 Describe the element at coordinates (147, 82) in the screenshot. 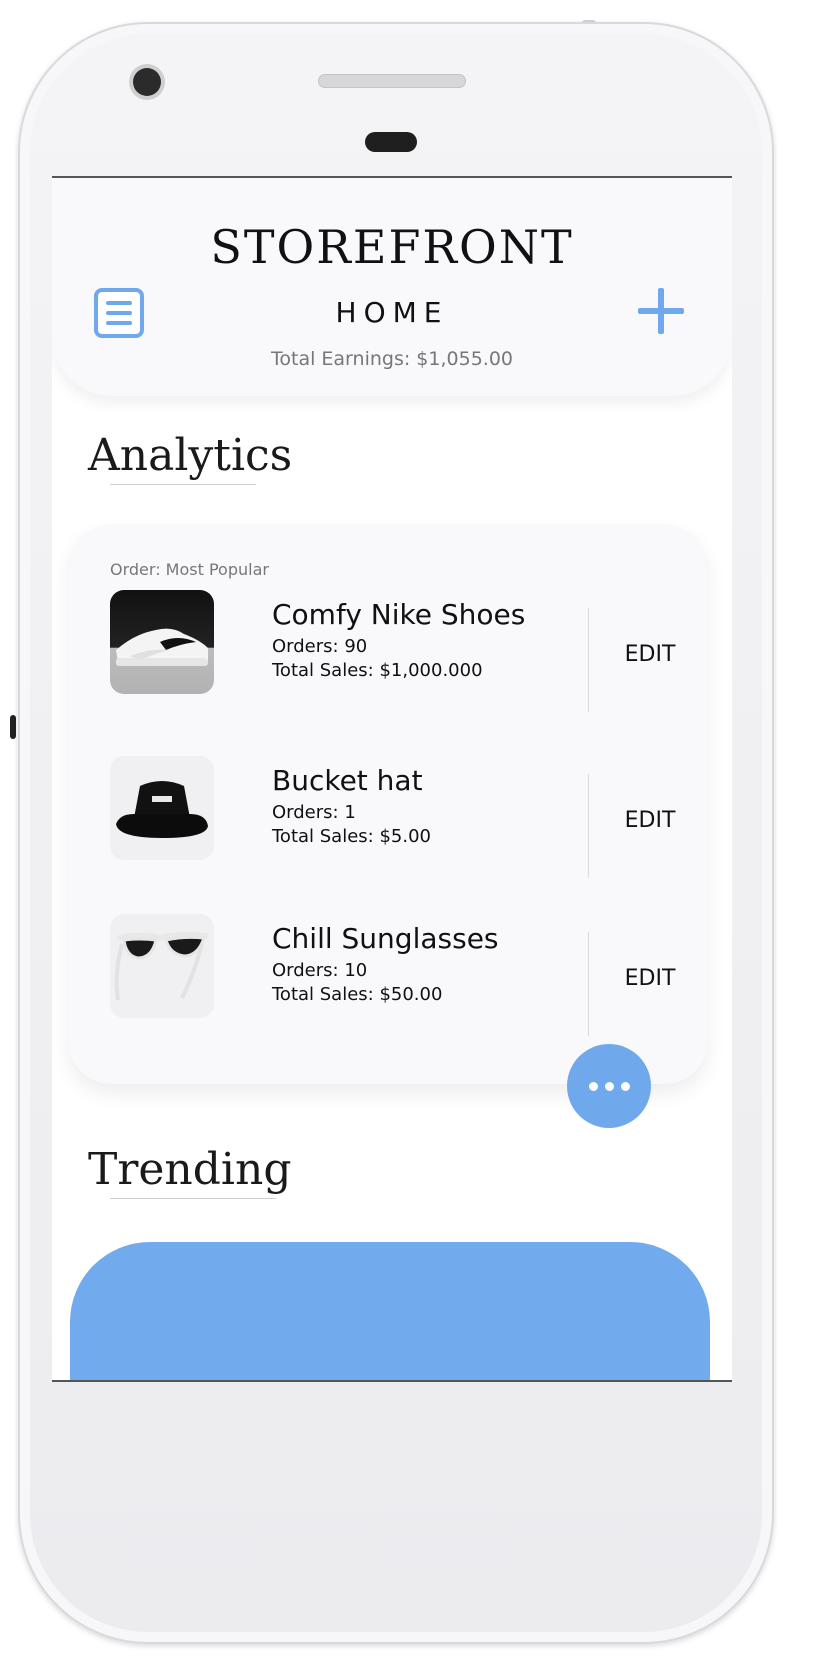

I see `front-camera` at that location.